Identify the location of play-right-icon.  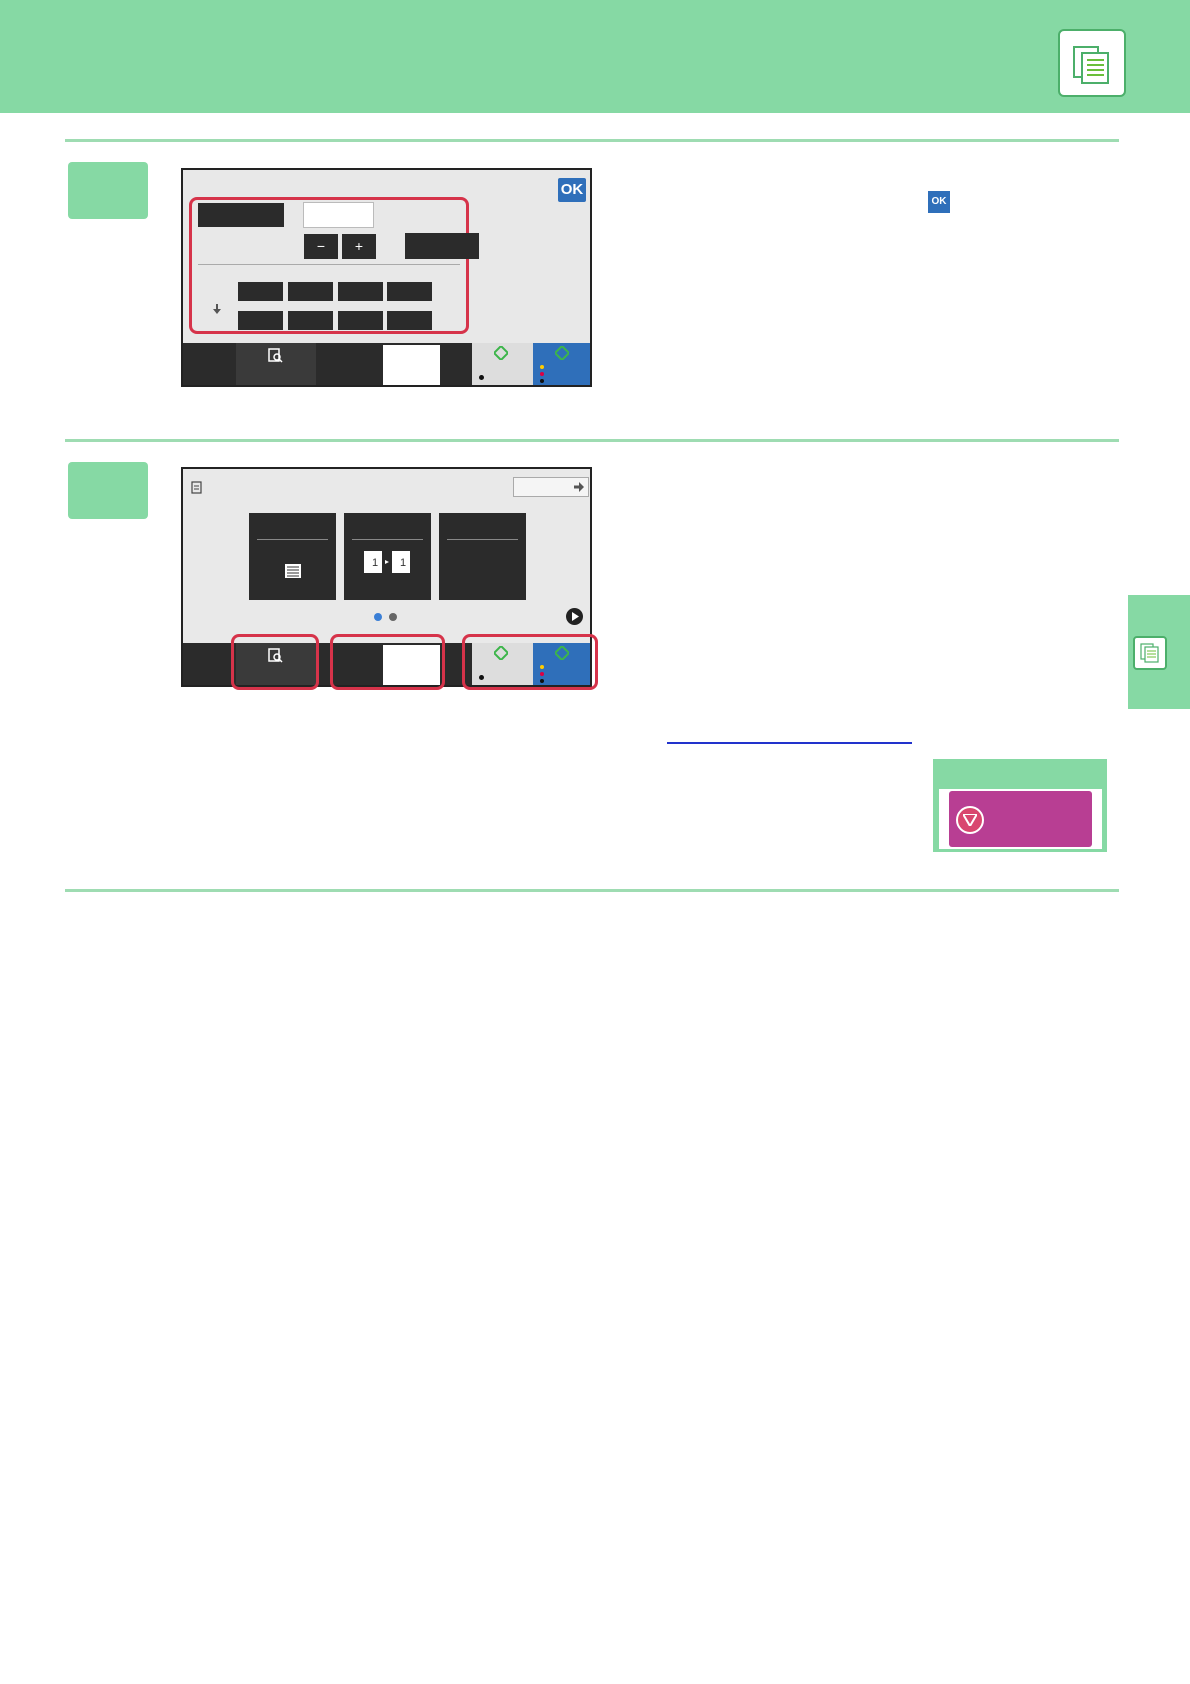
(575, 616).